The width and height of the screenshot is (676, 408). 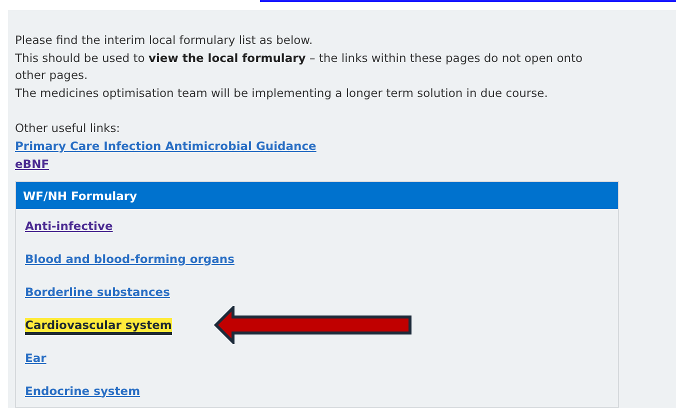 I want to click on formulary-link: Cardiovascular system, so click(x=98, y=325).